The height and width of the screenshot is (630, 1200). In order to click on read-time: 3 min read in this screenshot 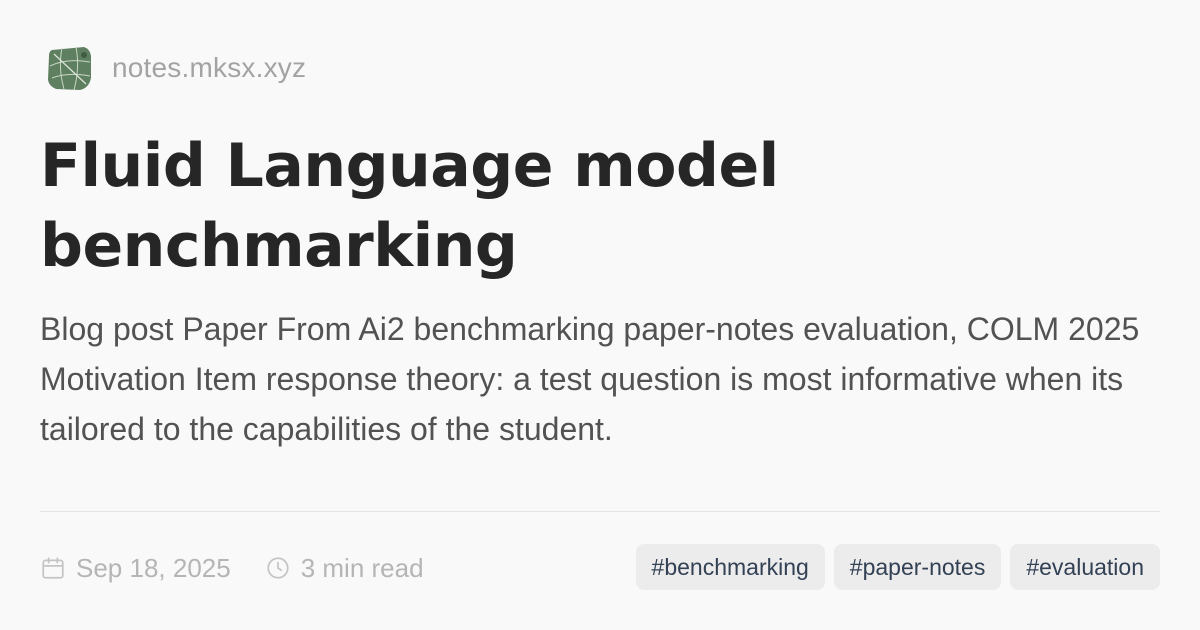, I will do `click(344, 568)`.